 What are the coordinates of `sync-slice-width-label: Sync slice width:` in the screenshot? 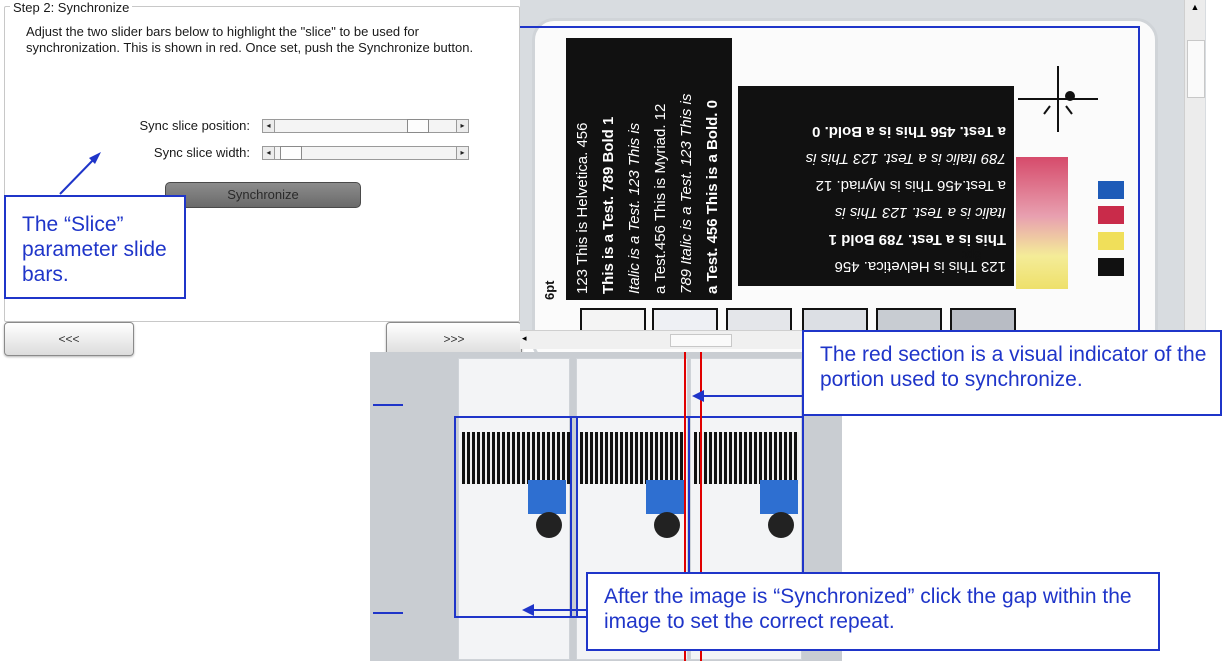 It's located at (201, 152).